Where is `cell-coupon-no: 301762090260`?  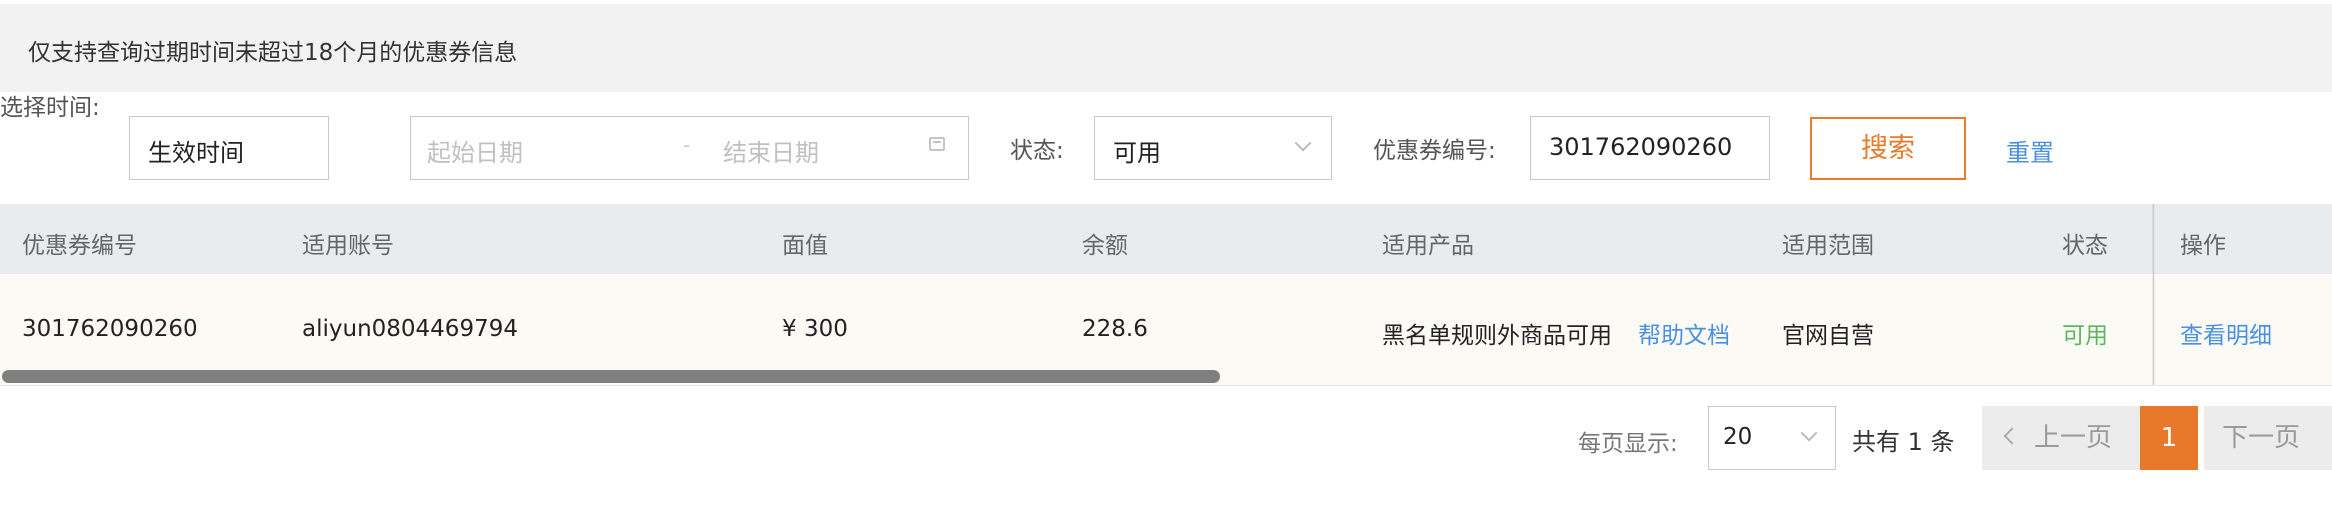
cell-coupon-no: 301762090260 is located at coordinates (110, 329).